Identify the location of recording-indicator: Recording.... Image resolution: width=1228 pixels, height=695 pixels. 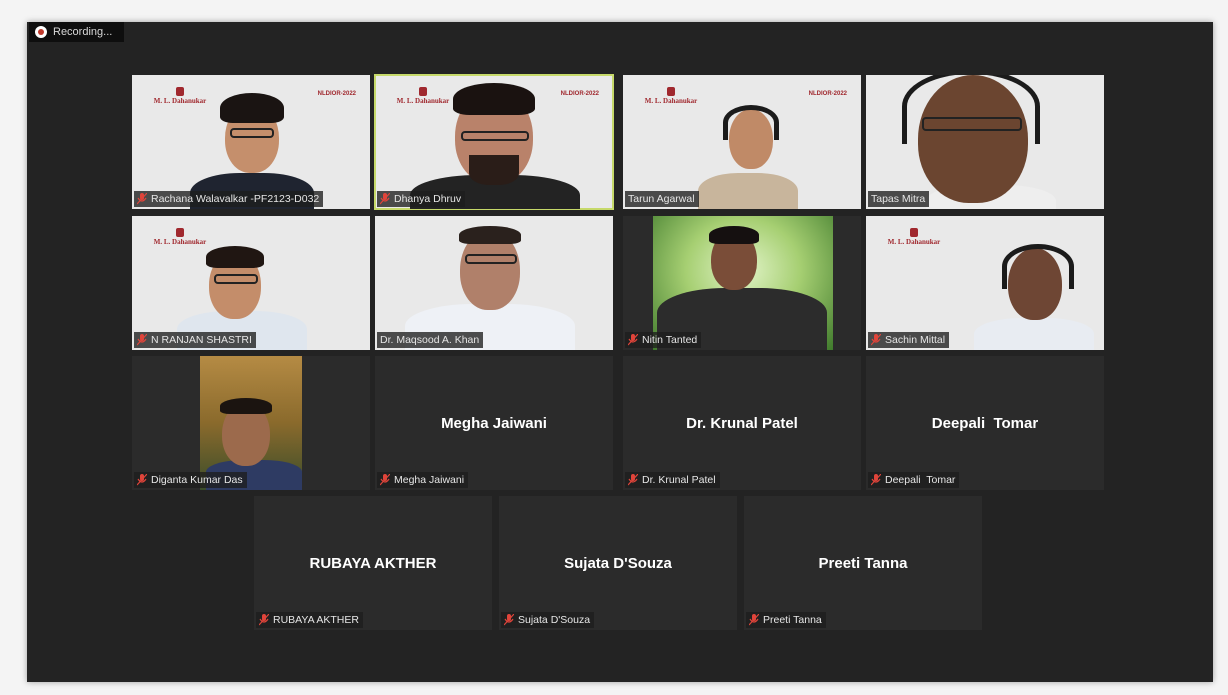
(77, 32).